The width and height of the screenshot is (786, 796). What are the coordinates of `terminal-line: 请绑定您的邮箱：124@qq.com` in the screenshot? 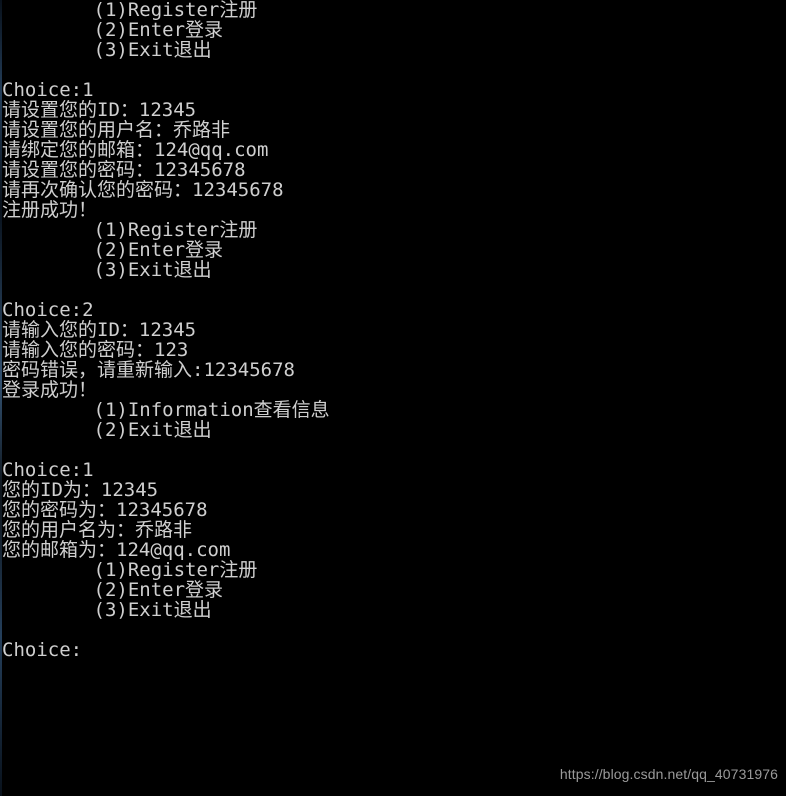 It's located at (135, 150).